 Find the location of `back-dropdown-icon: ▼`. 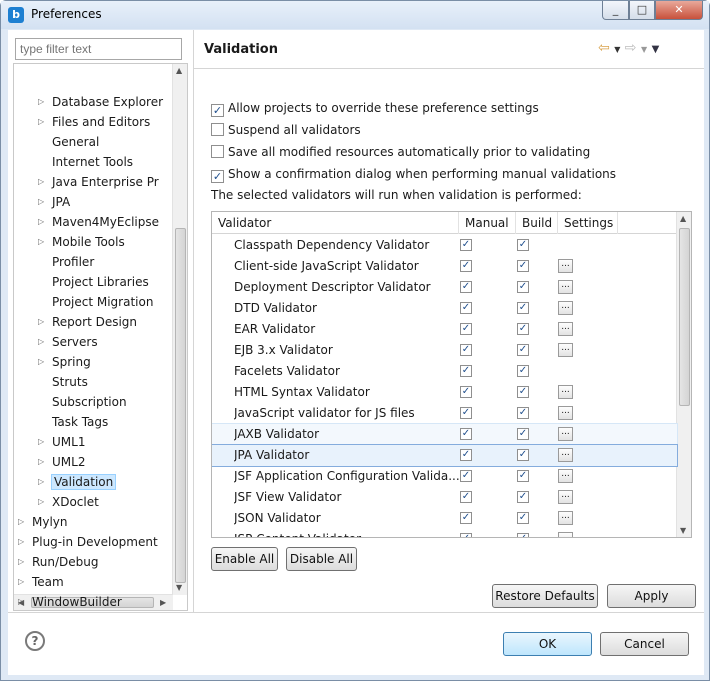

back-dropdown-icon: ▼ is located at coordinates (617, 49).